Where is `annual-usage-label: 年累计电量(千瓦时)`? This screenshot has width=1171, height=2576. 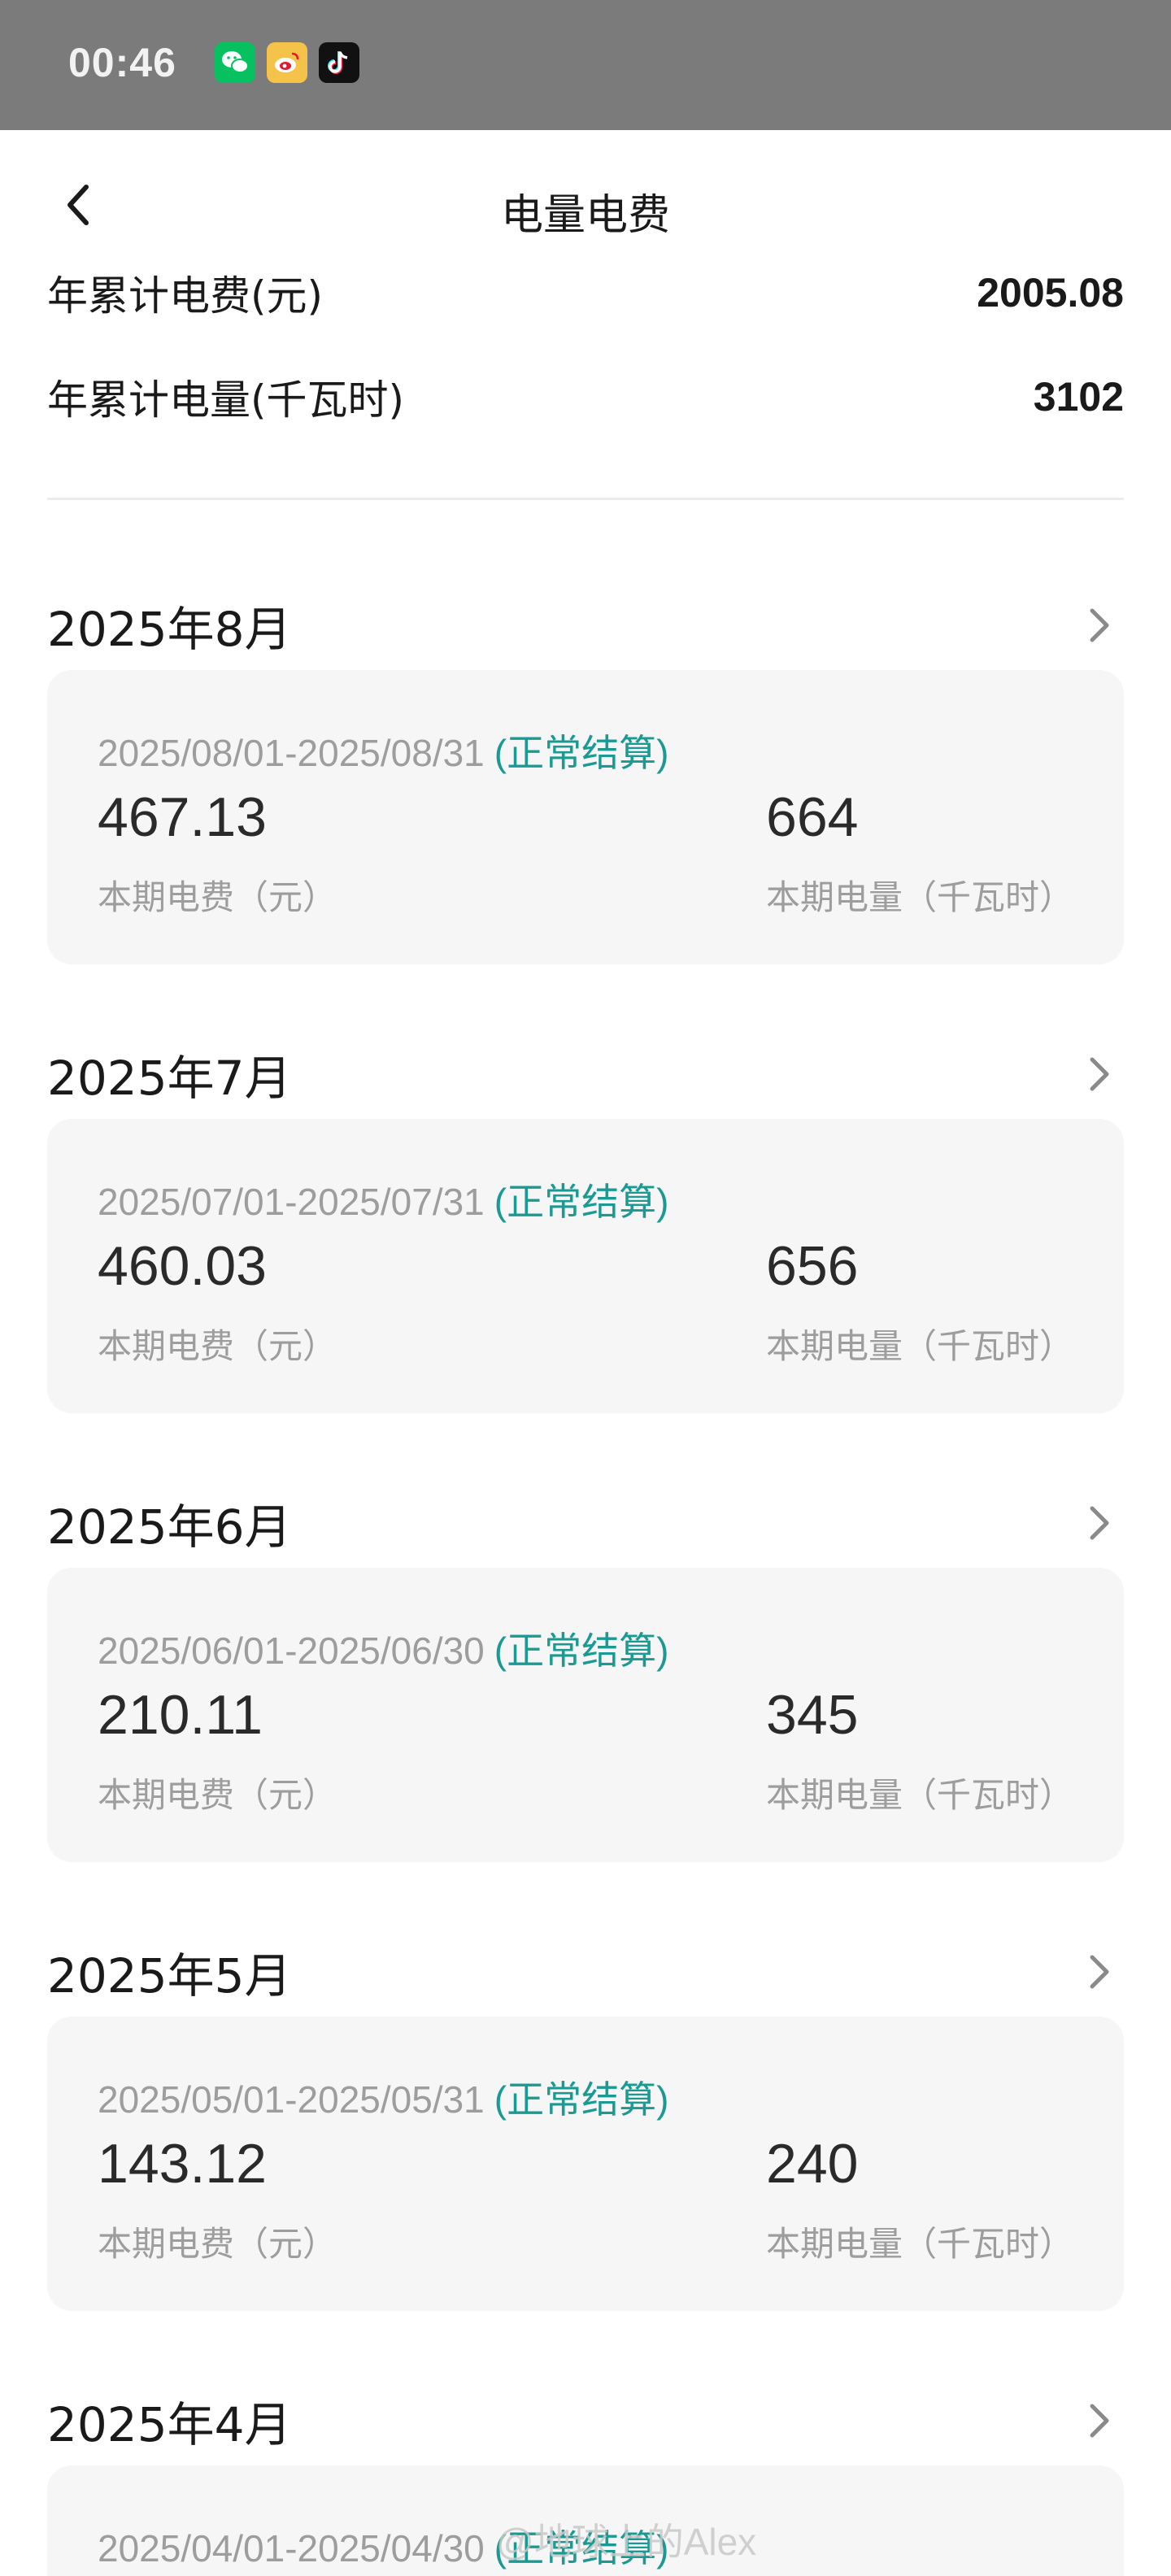
annual-usage-label: 年累计电量(千瓦时) is located at coordinates (226, 400).